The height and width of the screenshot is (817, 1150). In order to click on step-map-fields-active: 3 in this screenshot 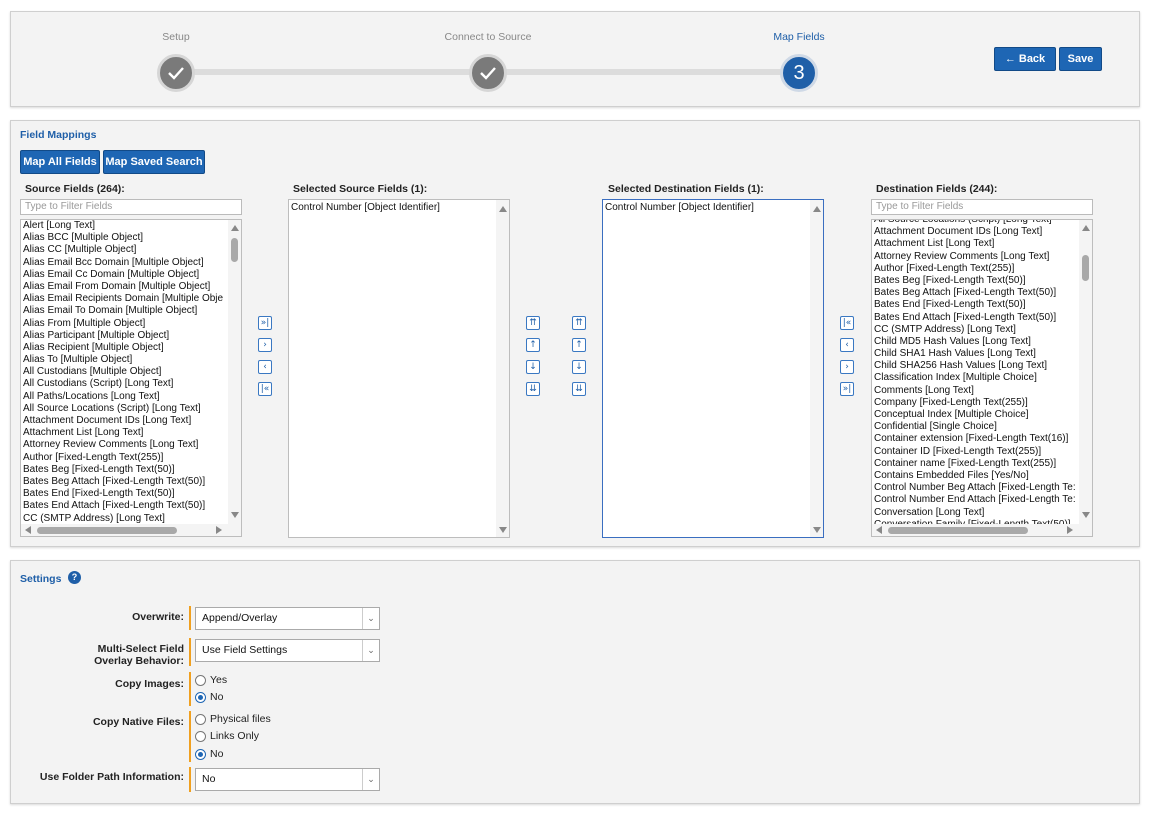, I will do `click(799, 73)`.